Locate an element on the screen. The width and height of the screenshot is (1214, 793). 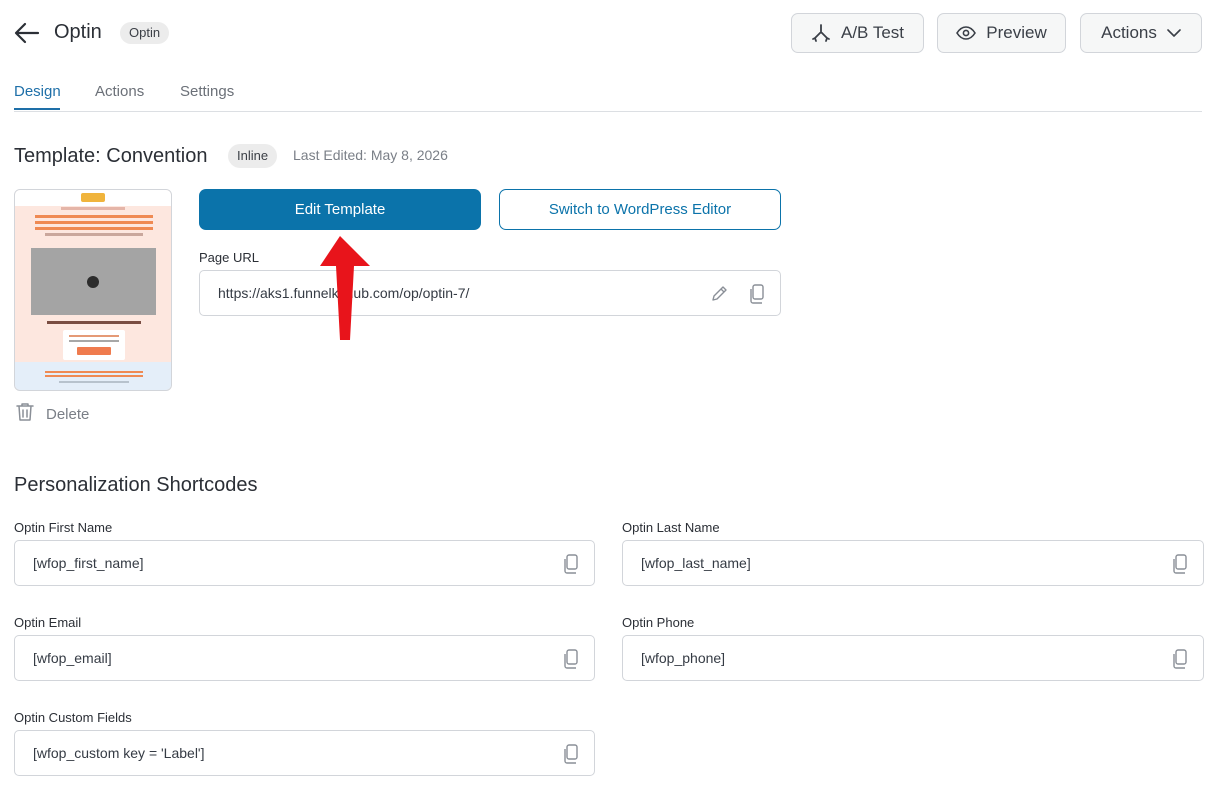
thumbnail-card-button is located at coordinates (94, 351).